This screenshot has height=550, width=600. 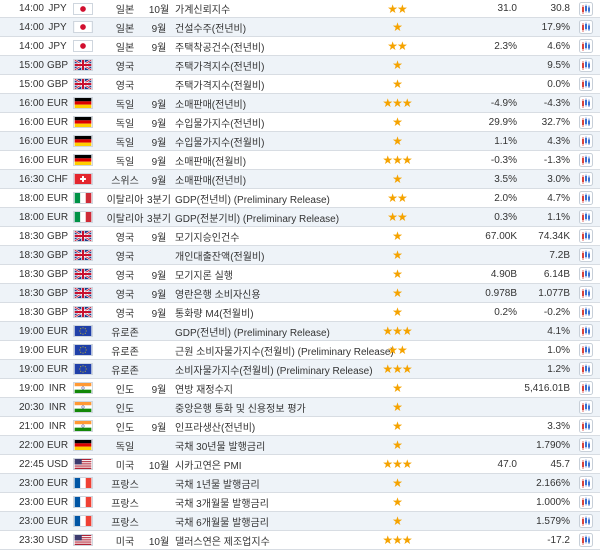 I want to click on table-row: 18:30 GBP 영국 9월 모기지론 실행 ★ 4.90B 6.14B, so click(x=300, y=274).